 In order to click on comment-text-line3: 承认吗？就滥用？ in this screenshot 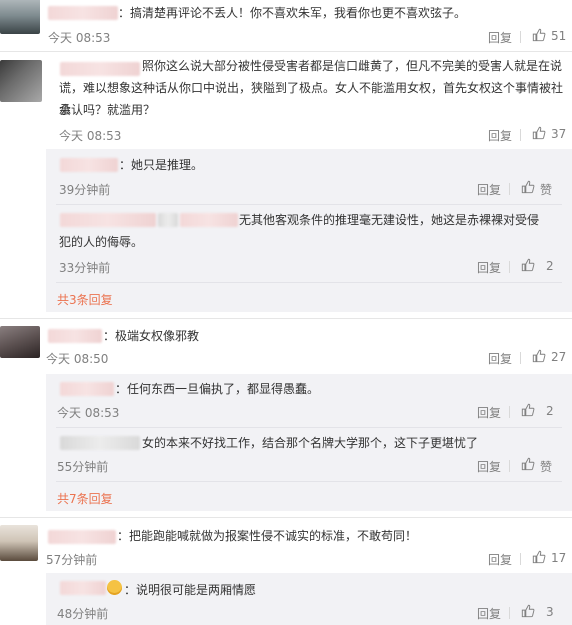, I will do `click(107, 110)`.